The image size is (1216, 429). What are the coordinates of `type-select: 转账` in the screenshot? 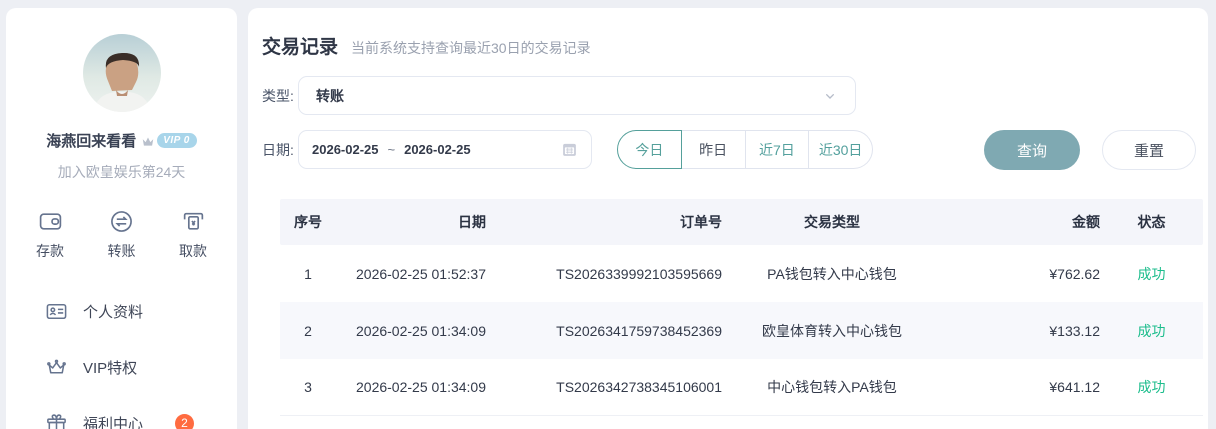 It's located at (577, 95).